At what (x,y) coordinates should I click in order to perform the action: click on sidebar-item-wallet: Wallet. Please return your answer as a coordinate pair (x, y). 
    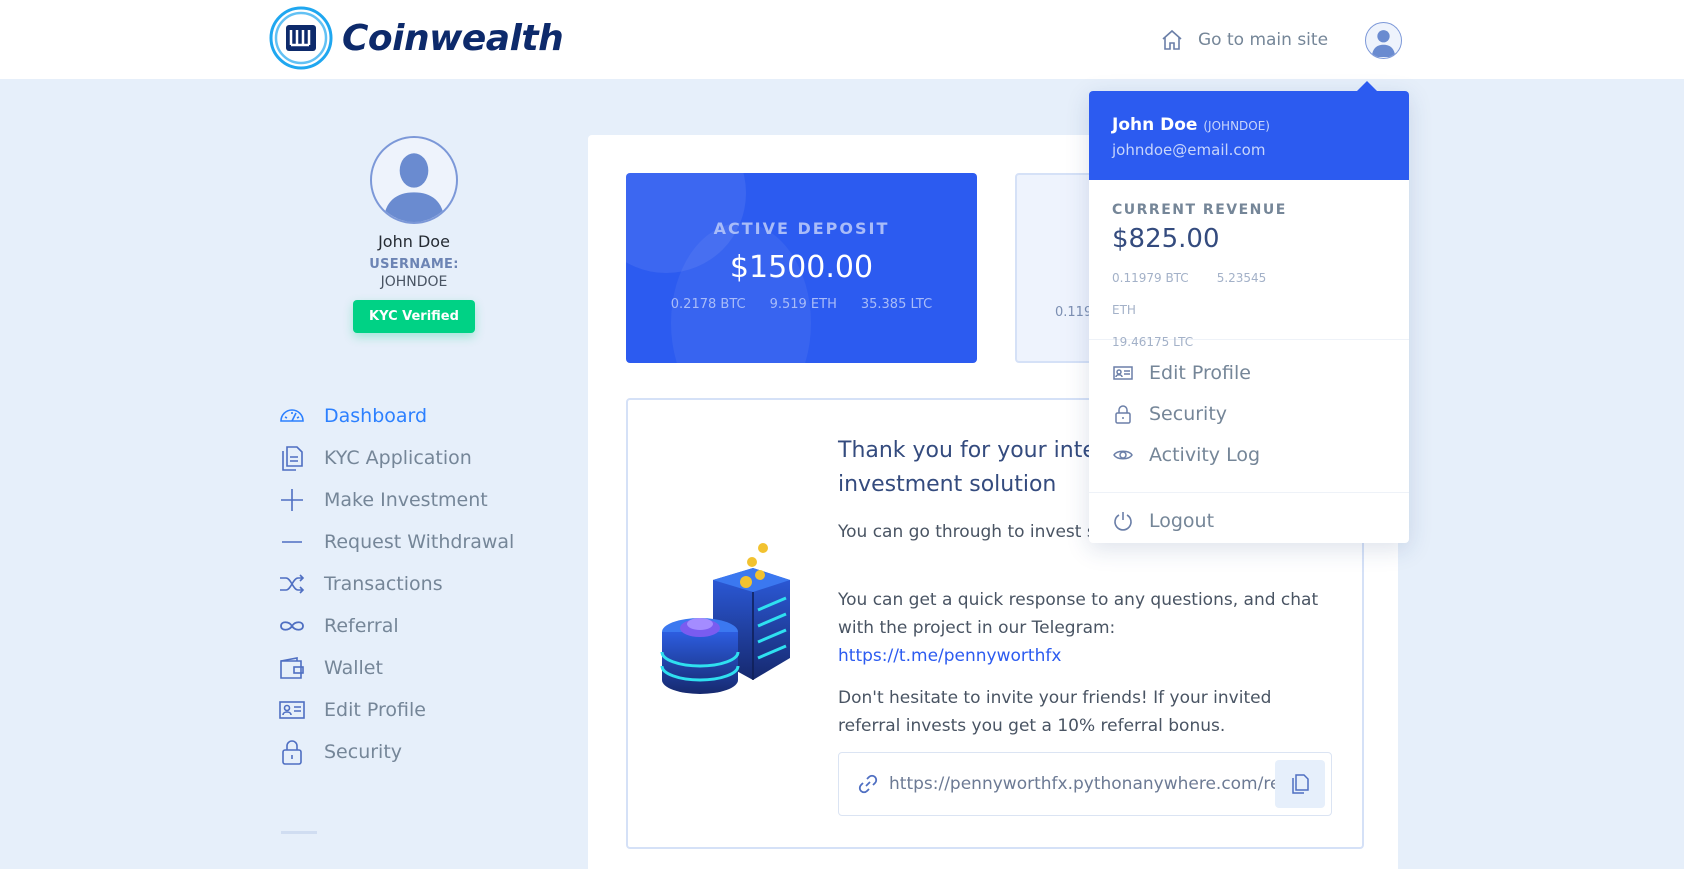
    Looking at the image, I should click on (396, 668).